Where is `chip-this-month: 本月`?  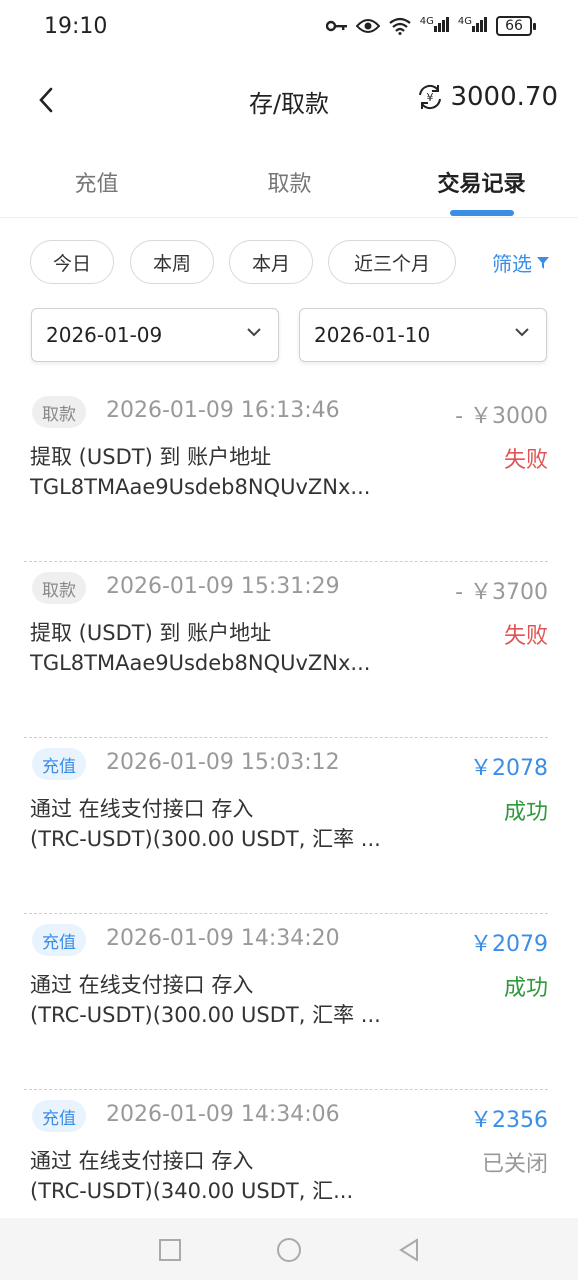
chip-this-month: 本月 is located at coordinates (271, 262).